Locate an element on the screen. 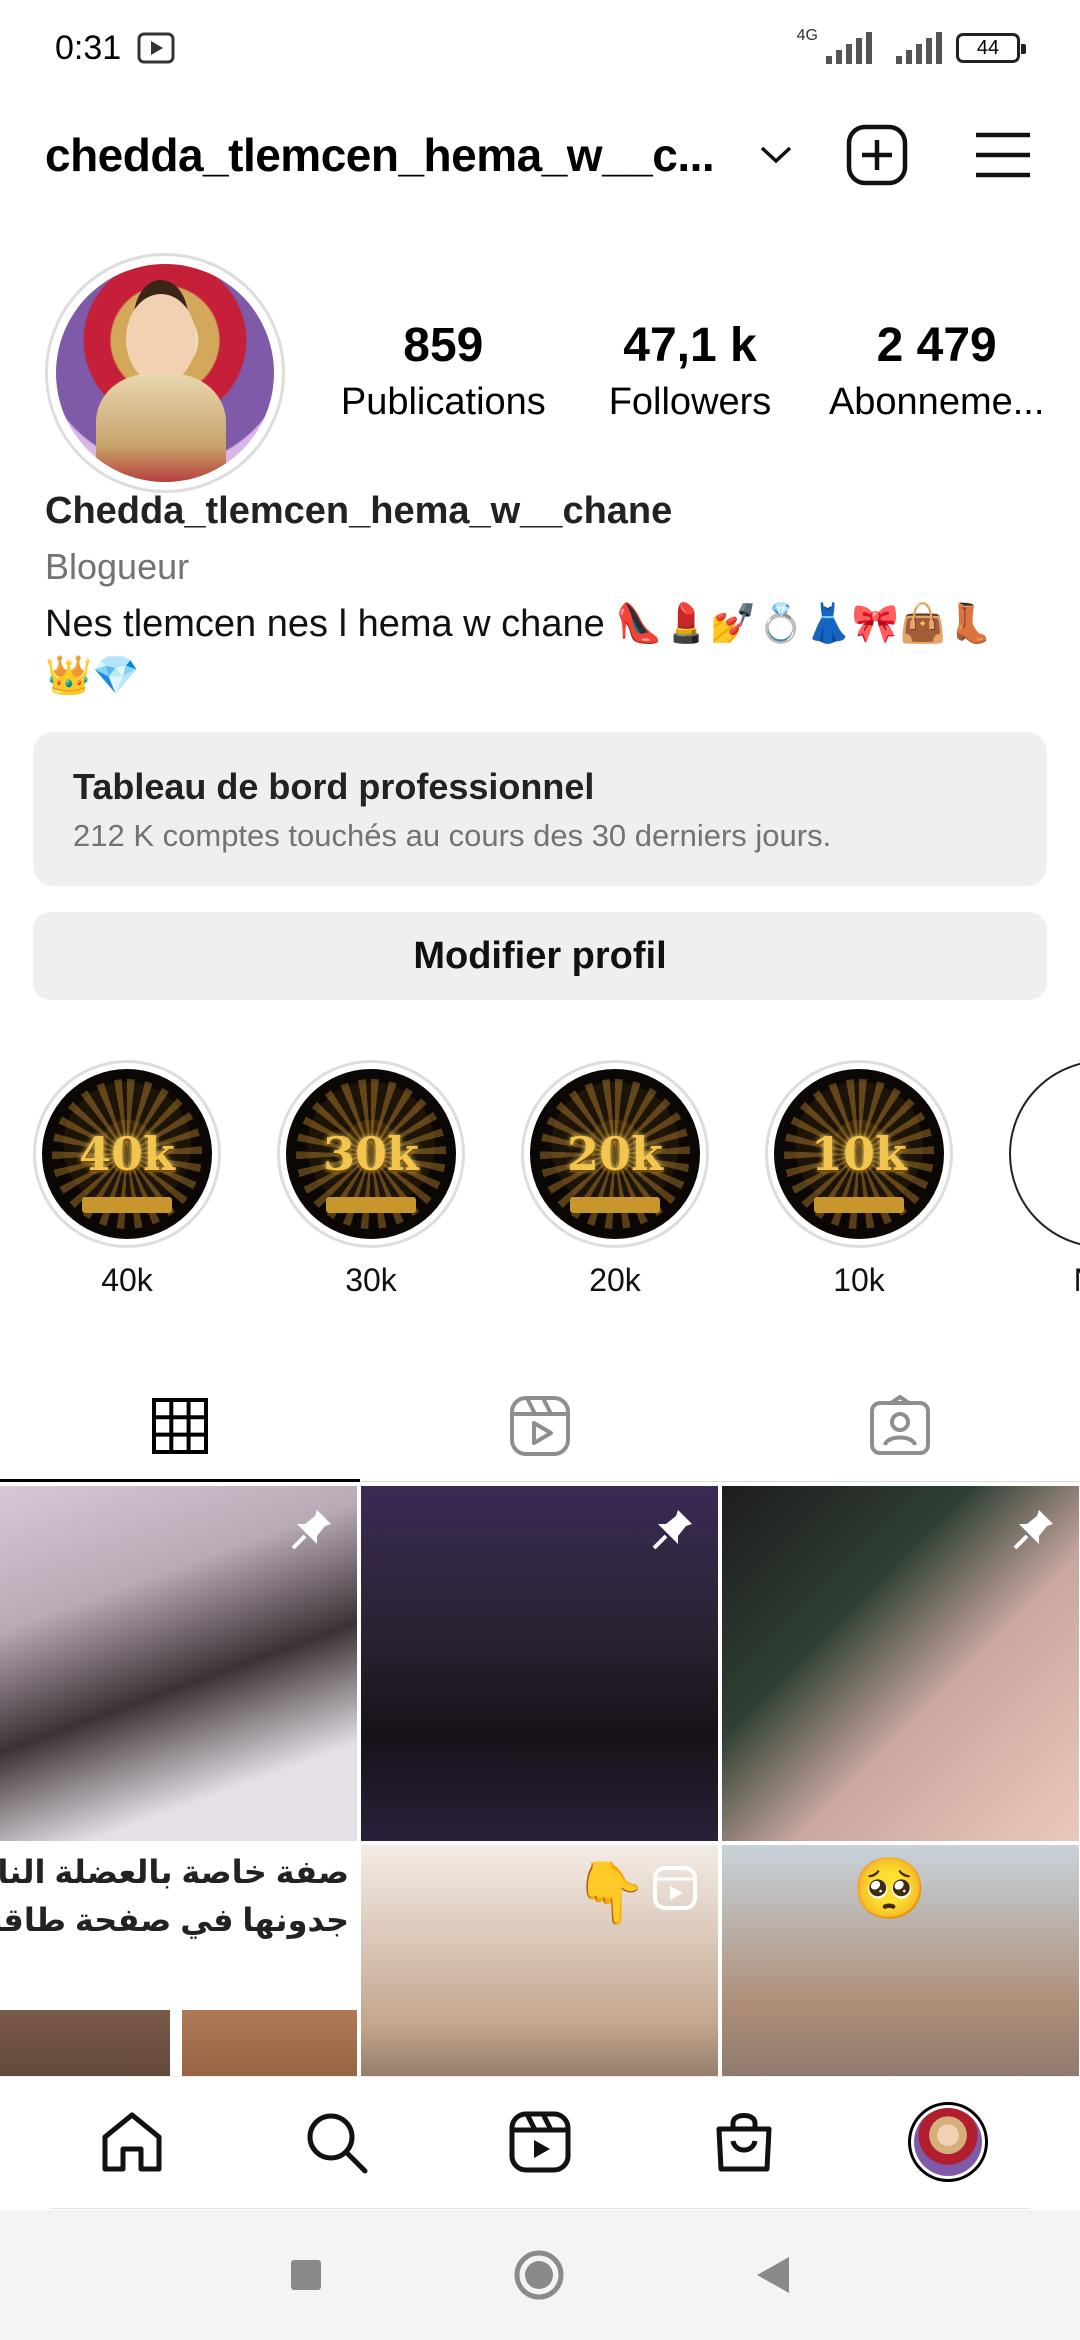  highlight-cover: 10k is located at coordinates (859, 1154).